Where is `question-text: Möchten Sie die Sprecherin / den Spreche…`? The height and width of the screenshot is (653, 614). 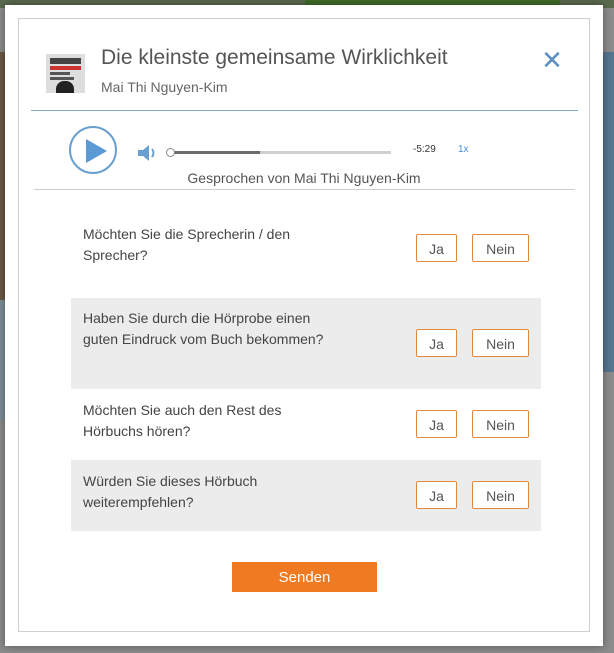
question-text: Möchten Sie die Sprecherin / den Spreche… is located at coordinates (187, 244).